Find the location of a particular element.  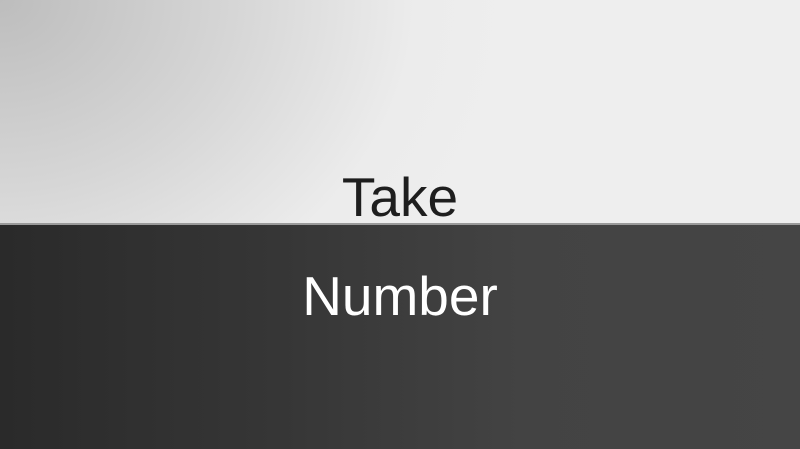

slide-subtitle: Number is located at coordinates (400, 296).